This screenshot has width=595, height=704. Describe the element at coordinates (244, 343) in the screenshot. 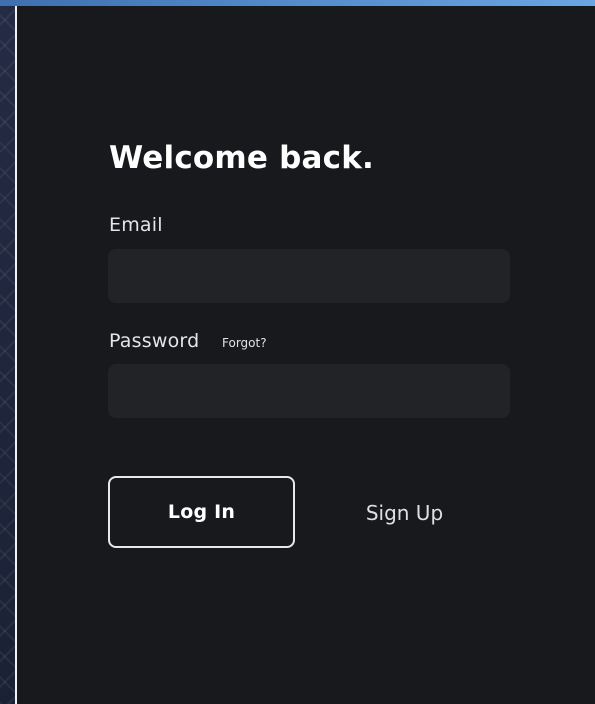

I see `forgot-password-link: Forgot?` at that location.